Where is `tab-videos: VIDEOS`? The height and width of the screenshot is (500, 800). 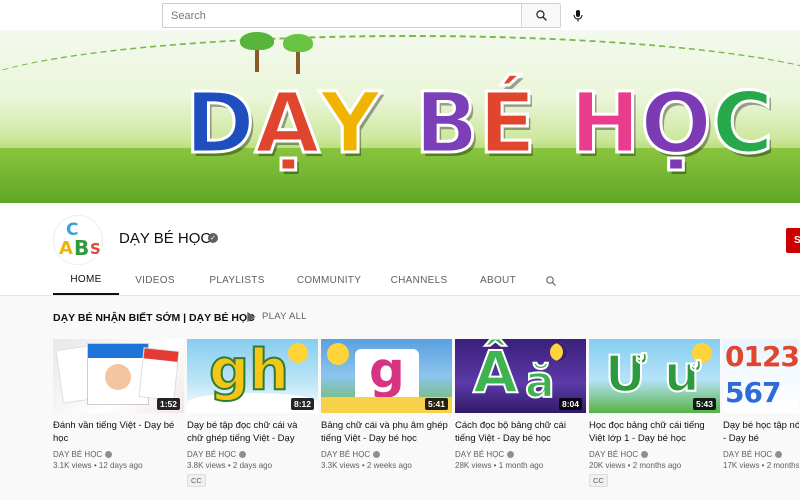 tab-videos: VIDEOS is located at coordinates (155, 280).